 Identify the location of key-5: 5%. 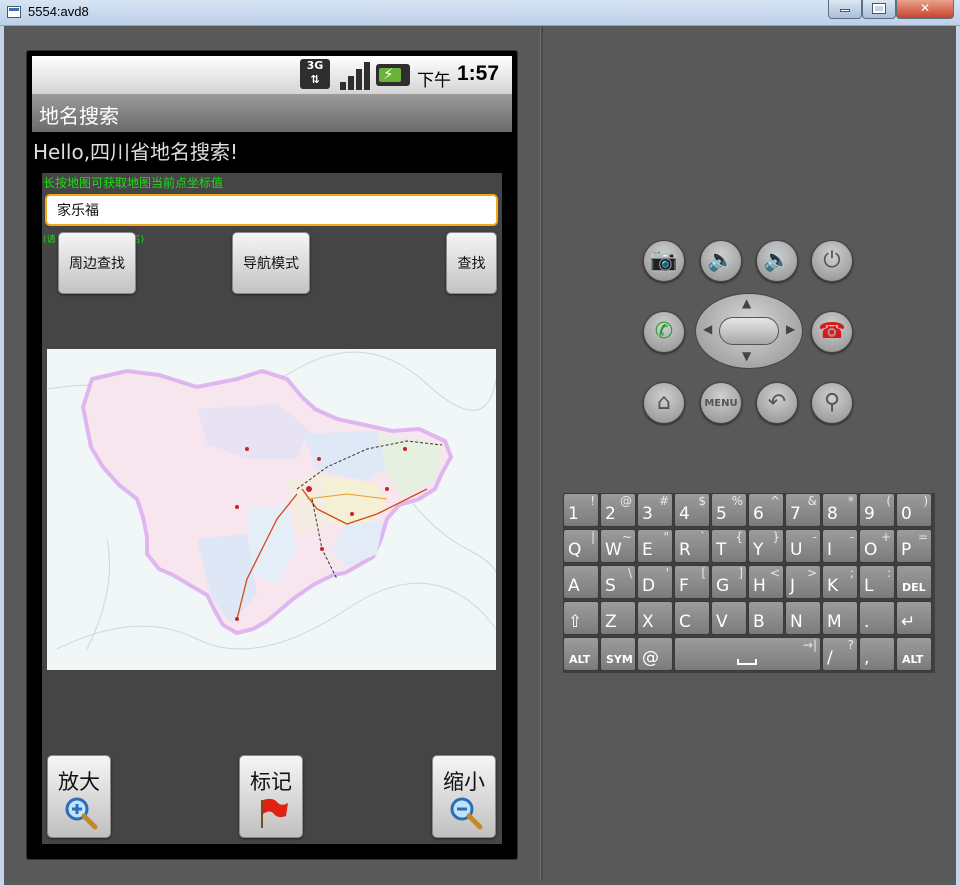
(729, 510).